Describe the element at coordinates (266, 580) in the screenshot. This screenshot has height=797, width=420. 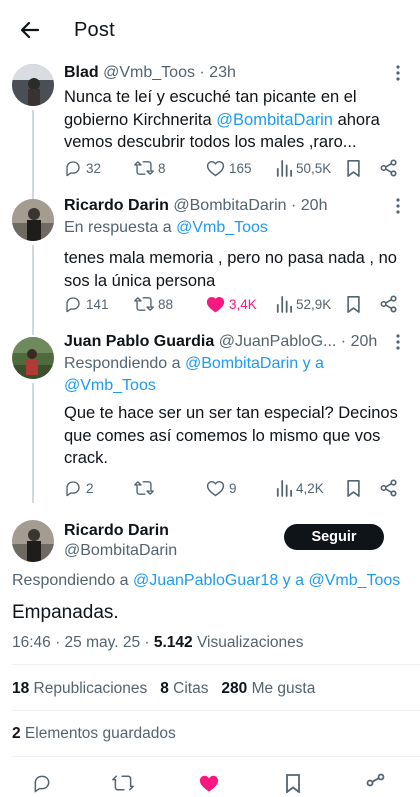
I see `mention-link: @JuanPabloGuar18 y a @Vmb_Toos` at that location.